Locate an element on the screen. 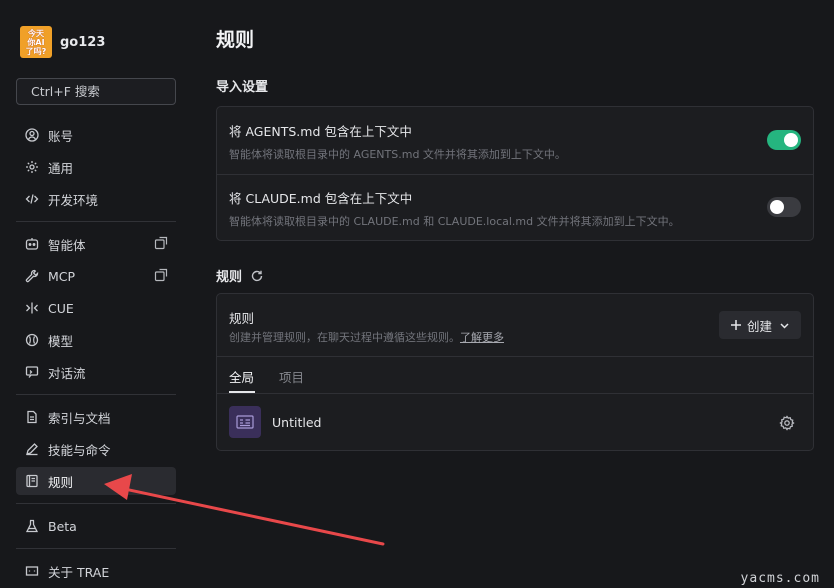 Image resolution: width=834 pixels, height=588 pixels. sidebar-item-label: 对话流 is located at coordinates (67, 373).